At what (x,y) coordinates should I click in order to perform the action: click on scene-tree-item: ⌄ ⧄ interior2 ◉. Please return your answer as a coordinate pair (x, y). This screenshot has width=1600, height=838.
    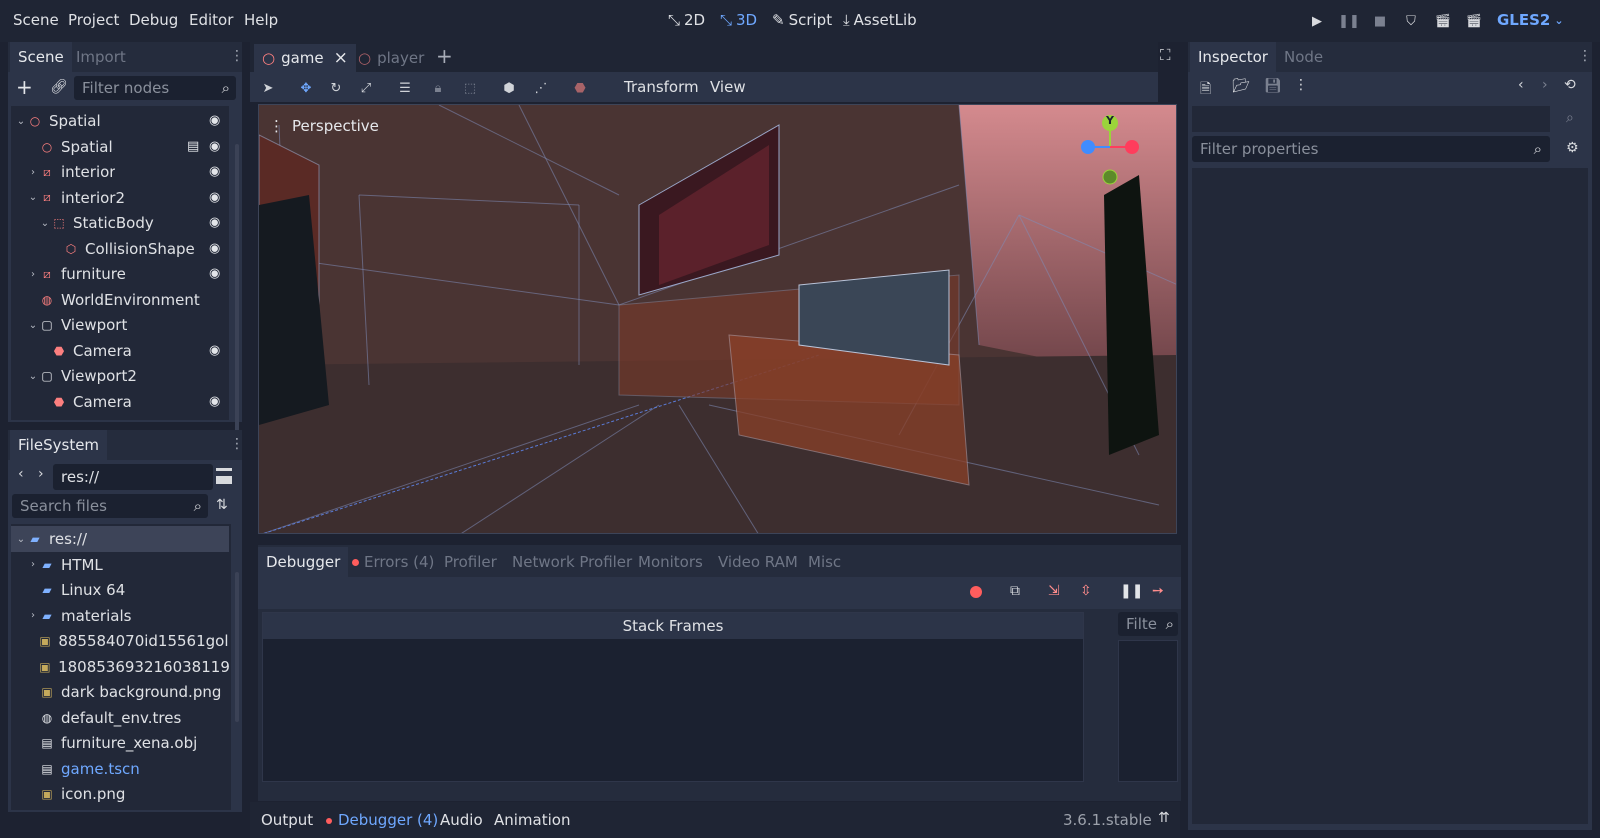
    Looking at the image, I should click on (120, 198).